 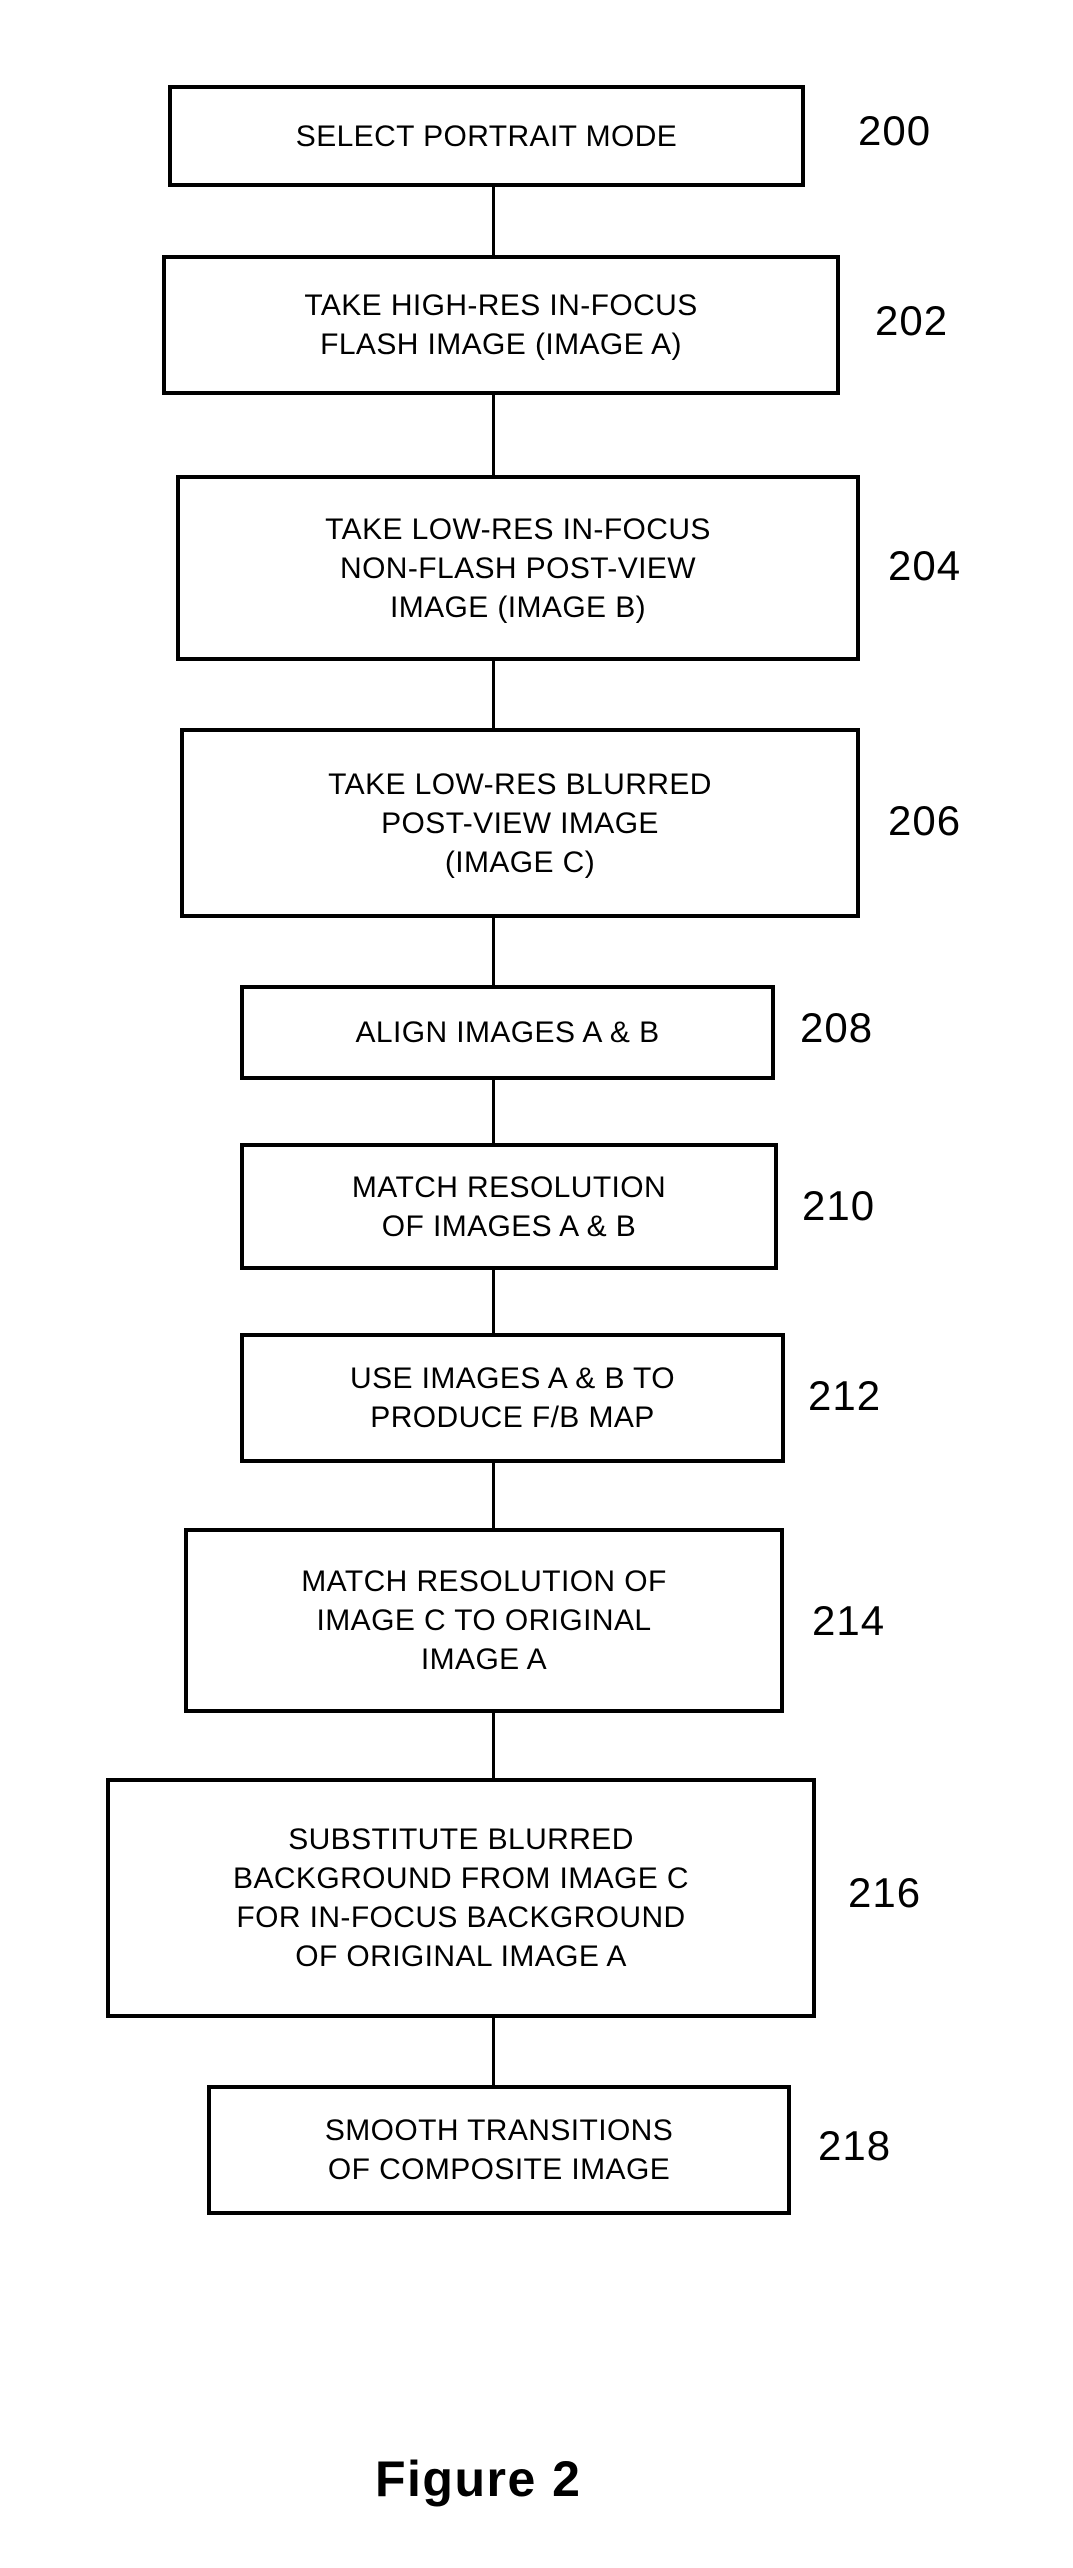 I want to click on flowchart-node-218-label: SMOOTH TRANSITIONS OF COMPOSITE IMAGE, so click(x=499, y=2150).